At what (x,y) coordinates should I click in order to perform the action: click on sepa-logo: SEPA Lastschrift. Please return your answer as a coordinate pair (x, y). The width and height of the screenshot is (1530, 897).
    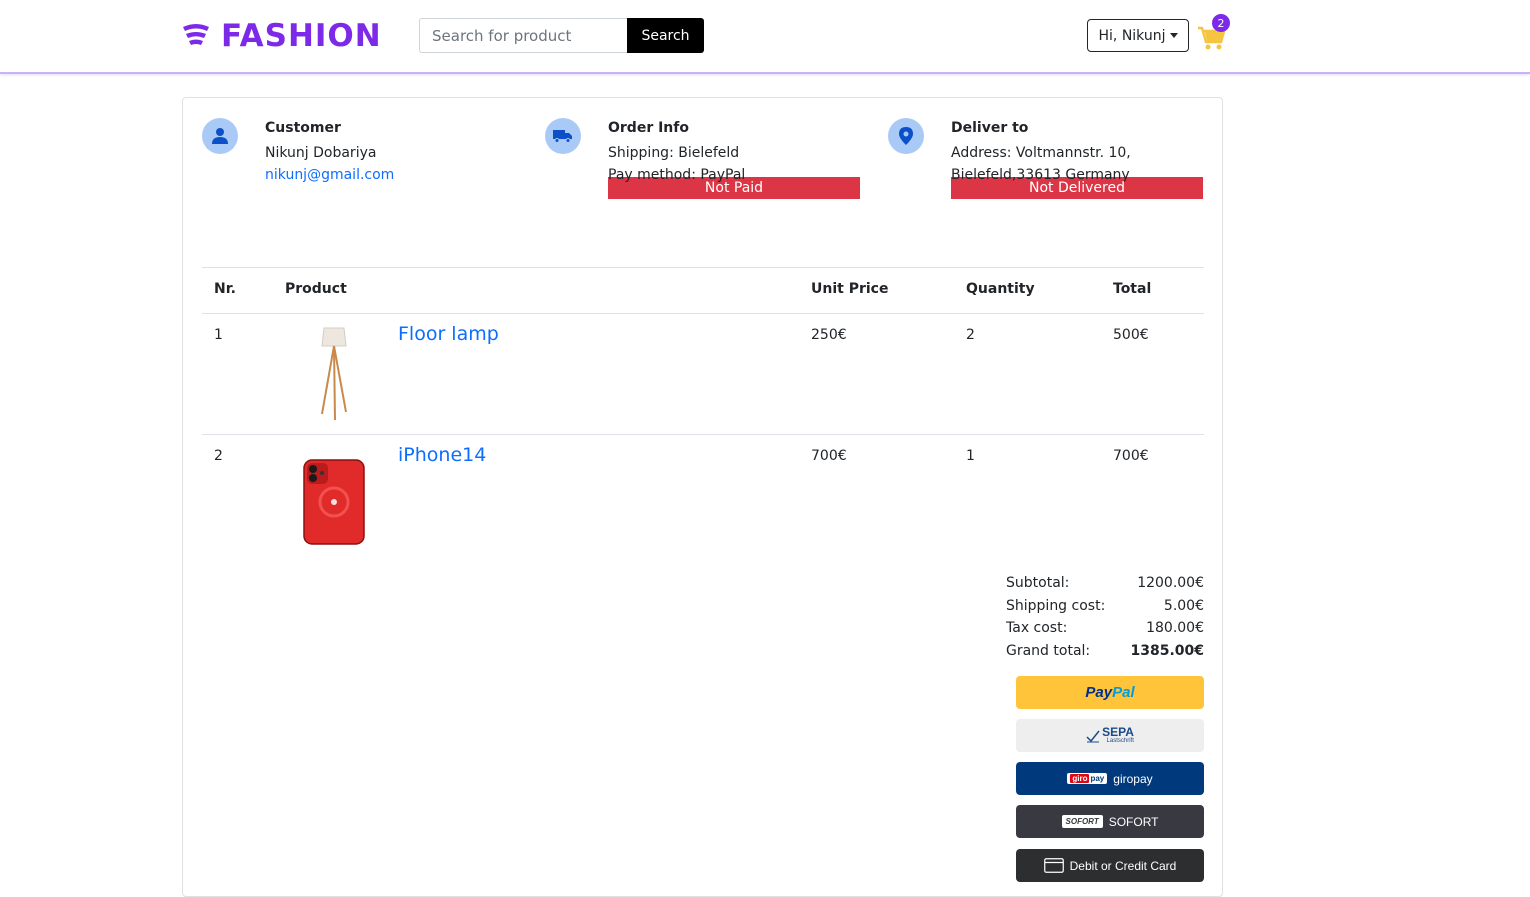
    Looking at the image, I should click on (1110, 735).